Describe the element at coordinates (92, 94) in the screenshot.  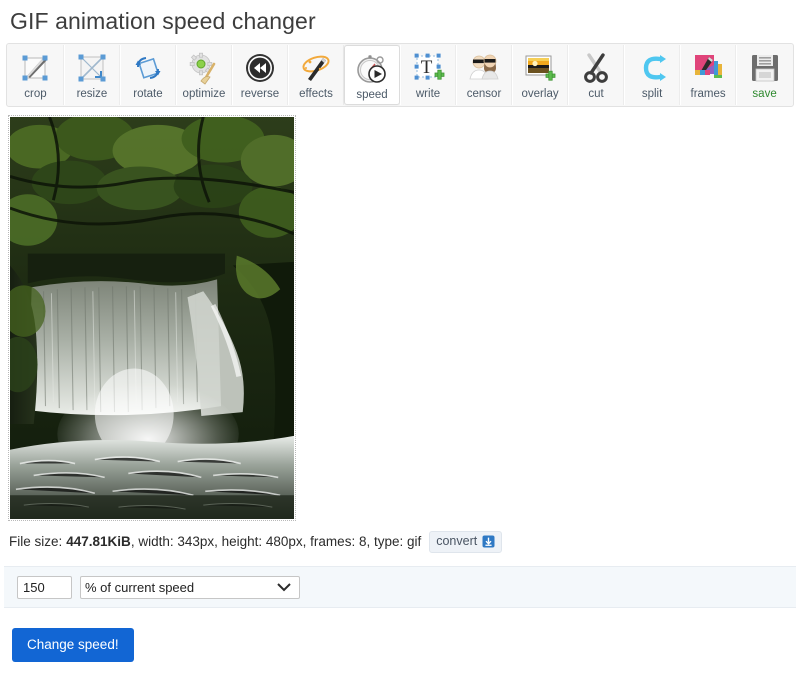
I see `toolbar-label-resize: resize` at that location.